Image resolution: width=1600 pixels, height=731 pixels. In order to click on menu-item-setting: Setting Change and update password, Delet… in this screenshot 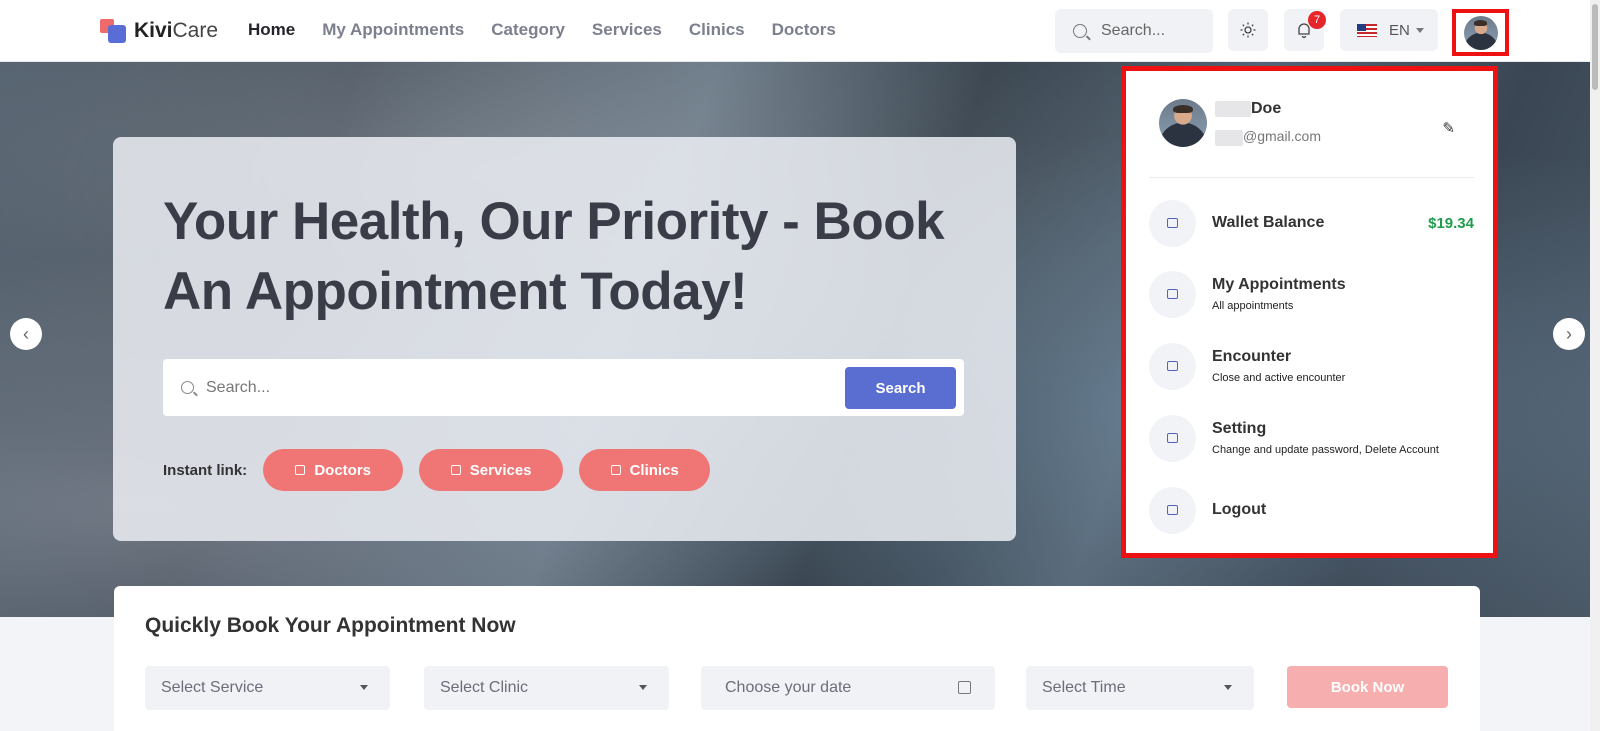, I will do `click(1311, 438)`.